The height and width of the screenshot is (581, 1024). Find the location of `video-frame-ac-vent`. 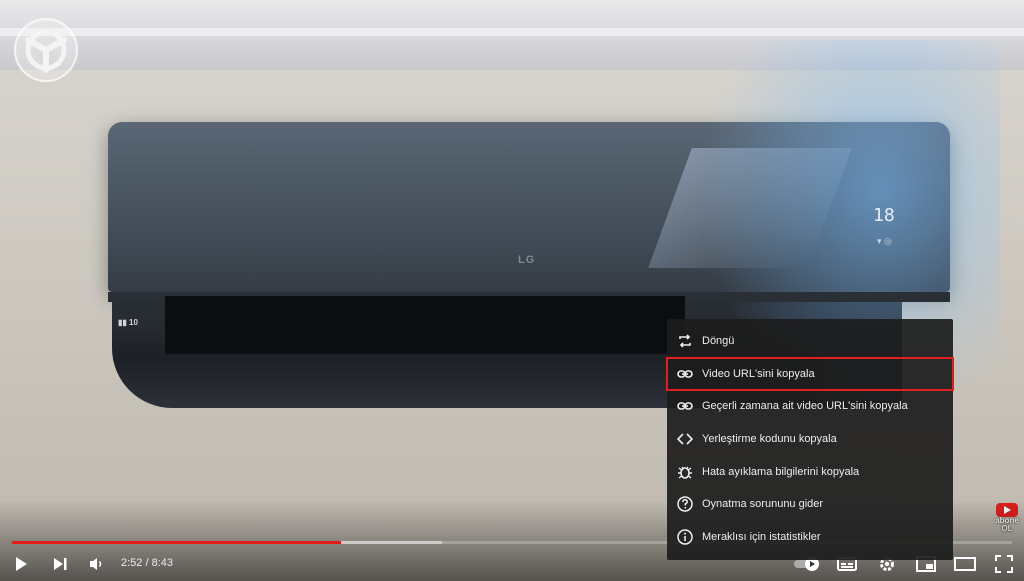

video-frame-ac-vent is located at coordinates (425, 325).